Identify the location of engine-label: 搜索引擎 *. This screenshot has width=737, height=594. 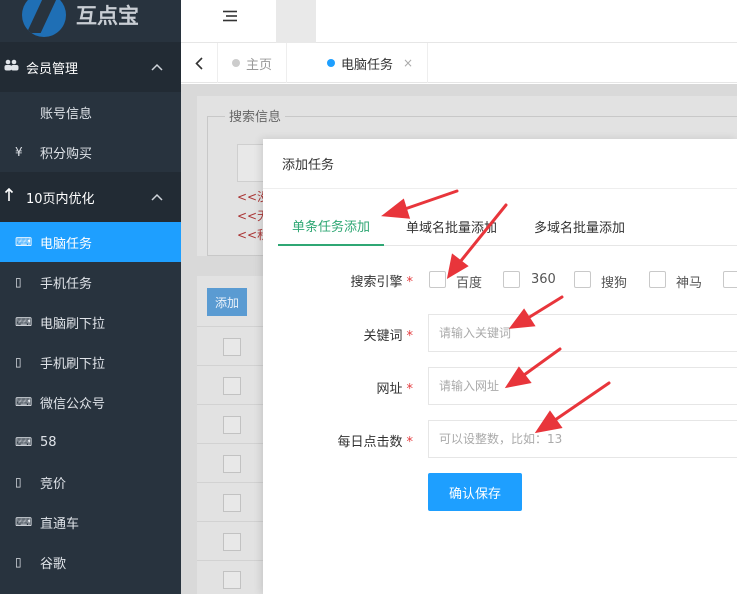
(338, 280).